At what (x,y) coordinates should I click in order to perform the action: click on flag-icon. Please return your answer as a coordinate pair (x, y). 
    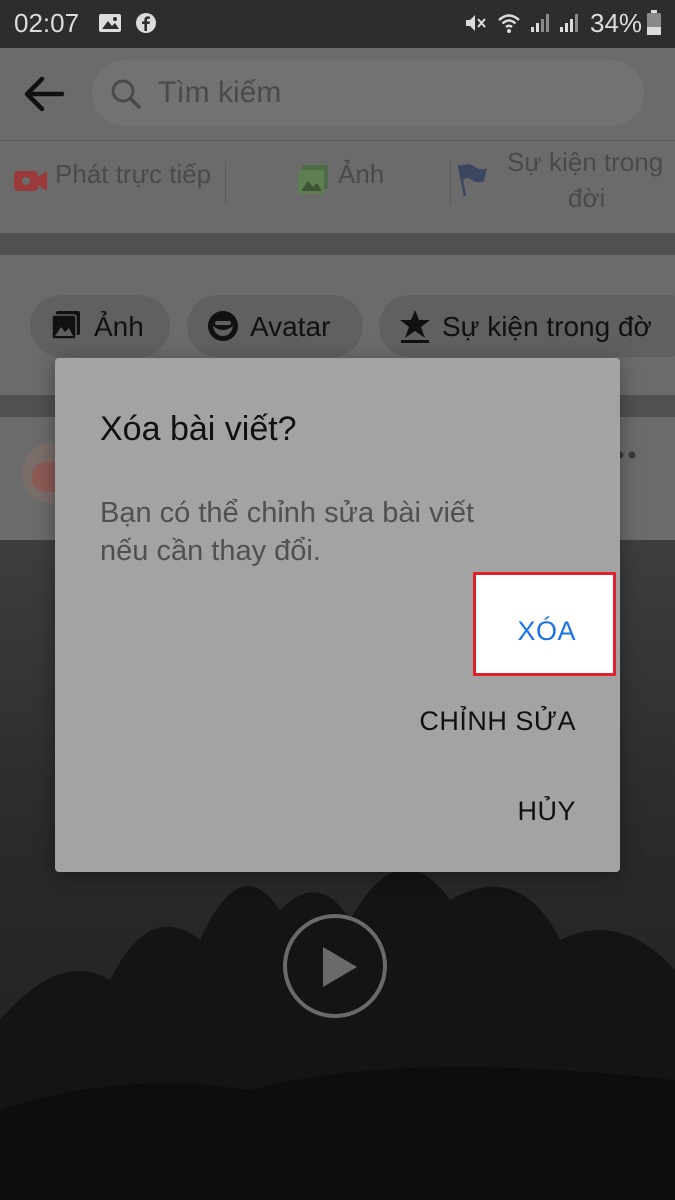
    Looking at the image, I should click on (472, 180).